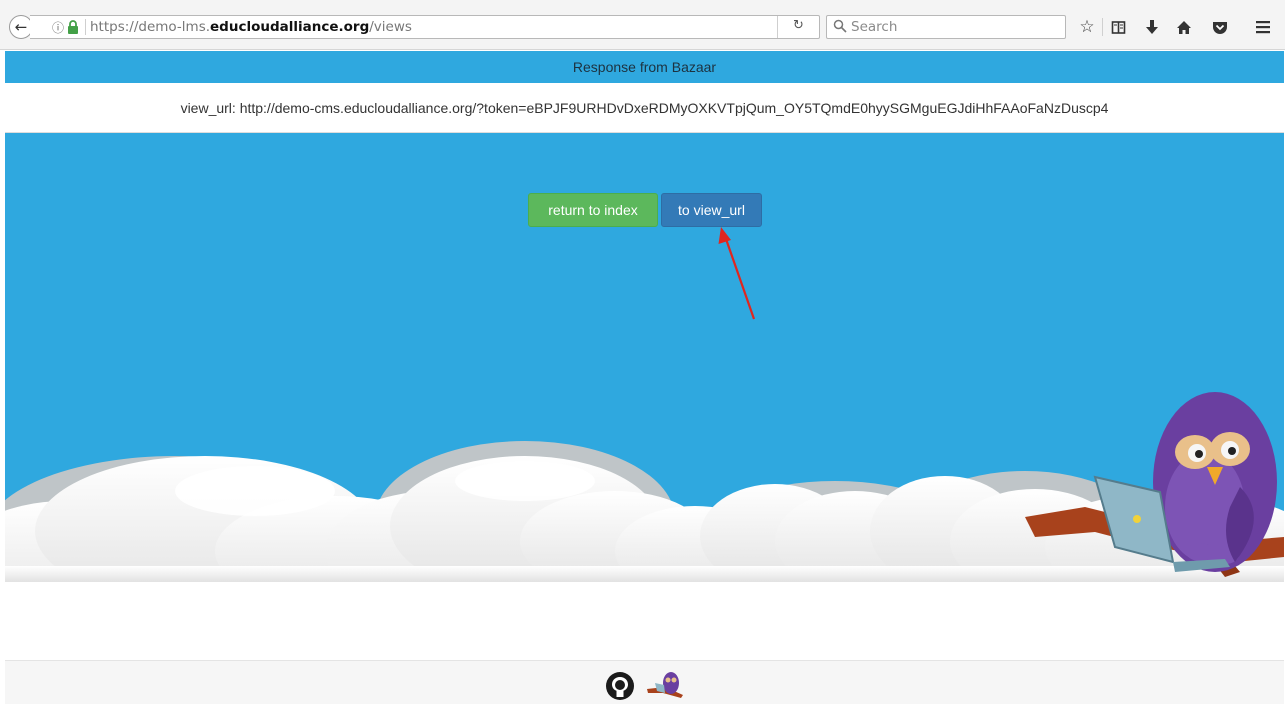  What do you see at coordinates (1154, 484) in the screenshot?
I see `owl-mascot-illustration` at bounding box center [1154, 484].